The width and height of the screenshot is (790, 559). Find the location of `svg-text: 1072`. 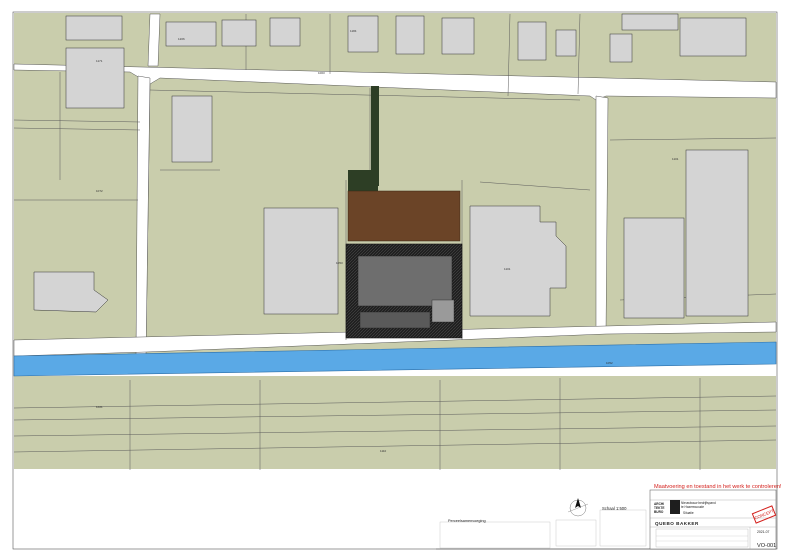

svg-text: 1072 is located at coordinates (99, 191).